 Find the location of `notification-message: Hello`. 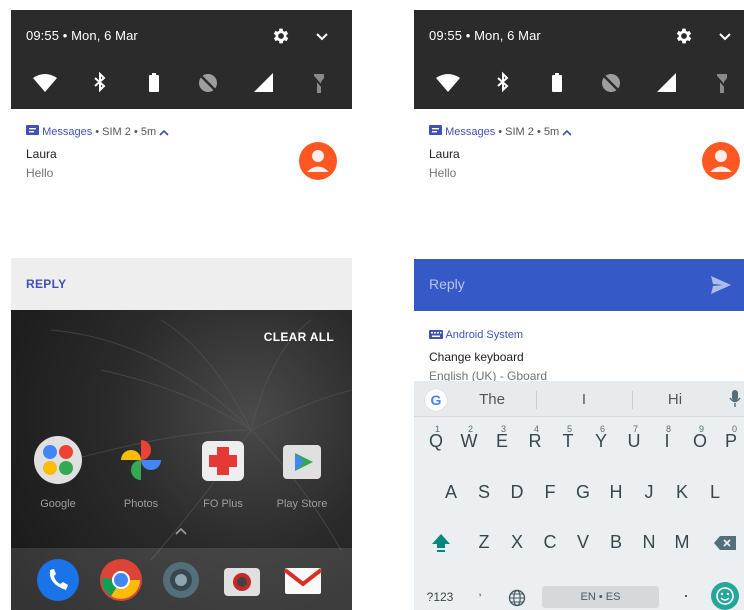

notification-message: Hello is located at coordinates (443, 173).